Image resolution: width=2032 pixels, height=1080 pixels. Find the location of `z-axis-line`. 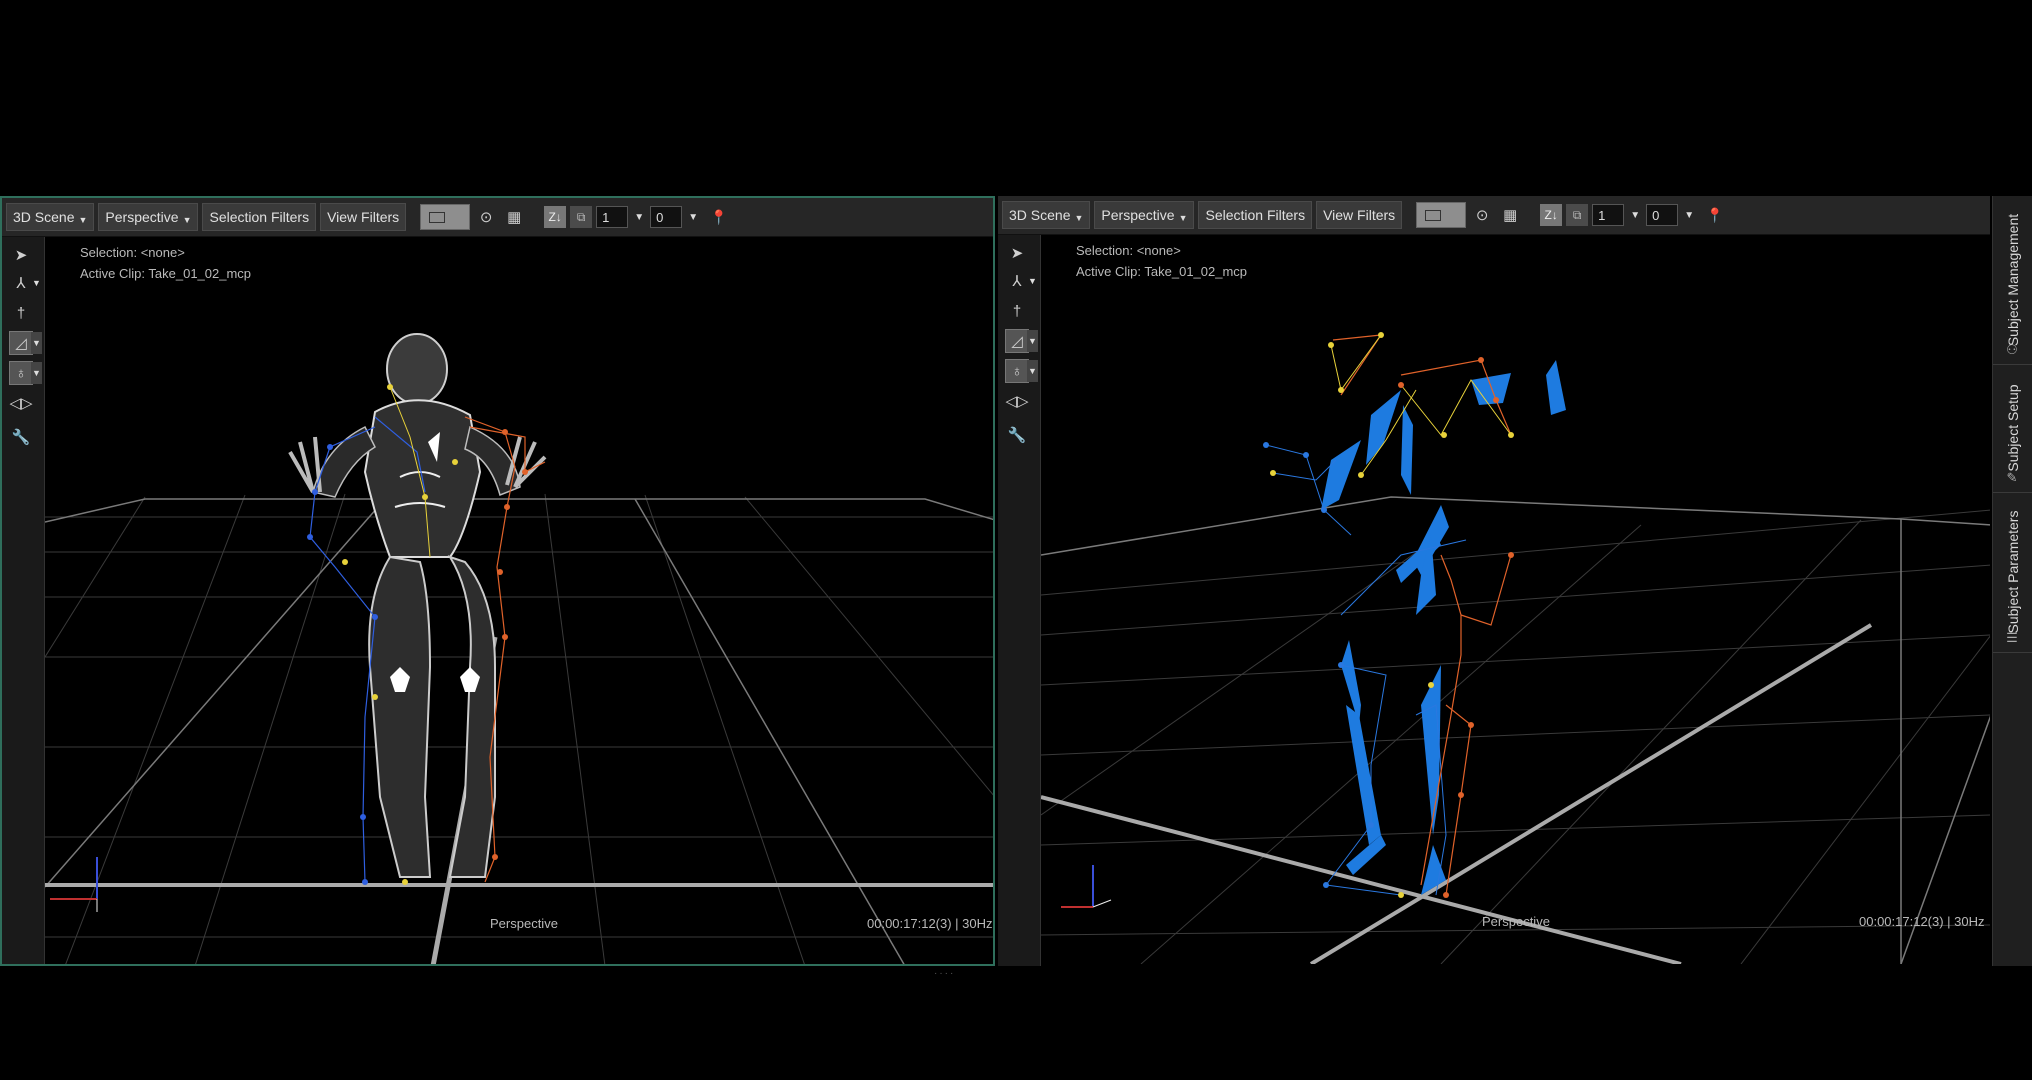

z-axis-line is located at coordinates (1591, 793).